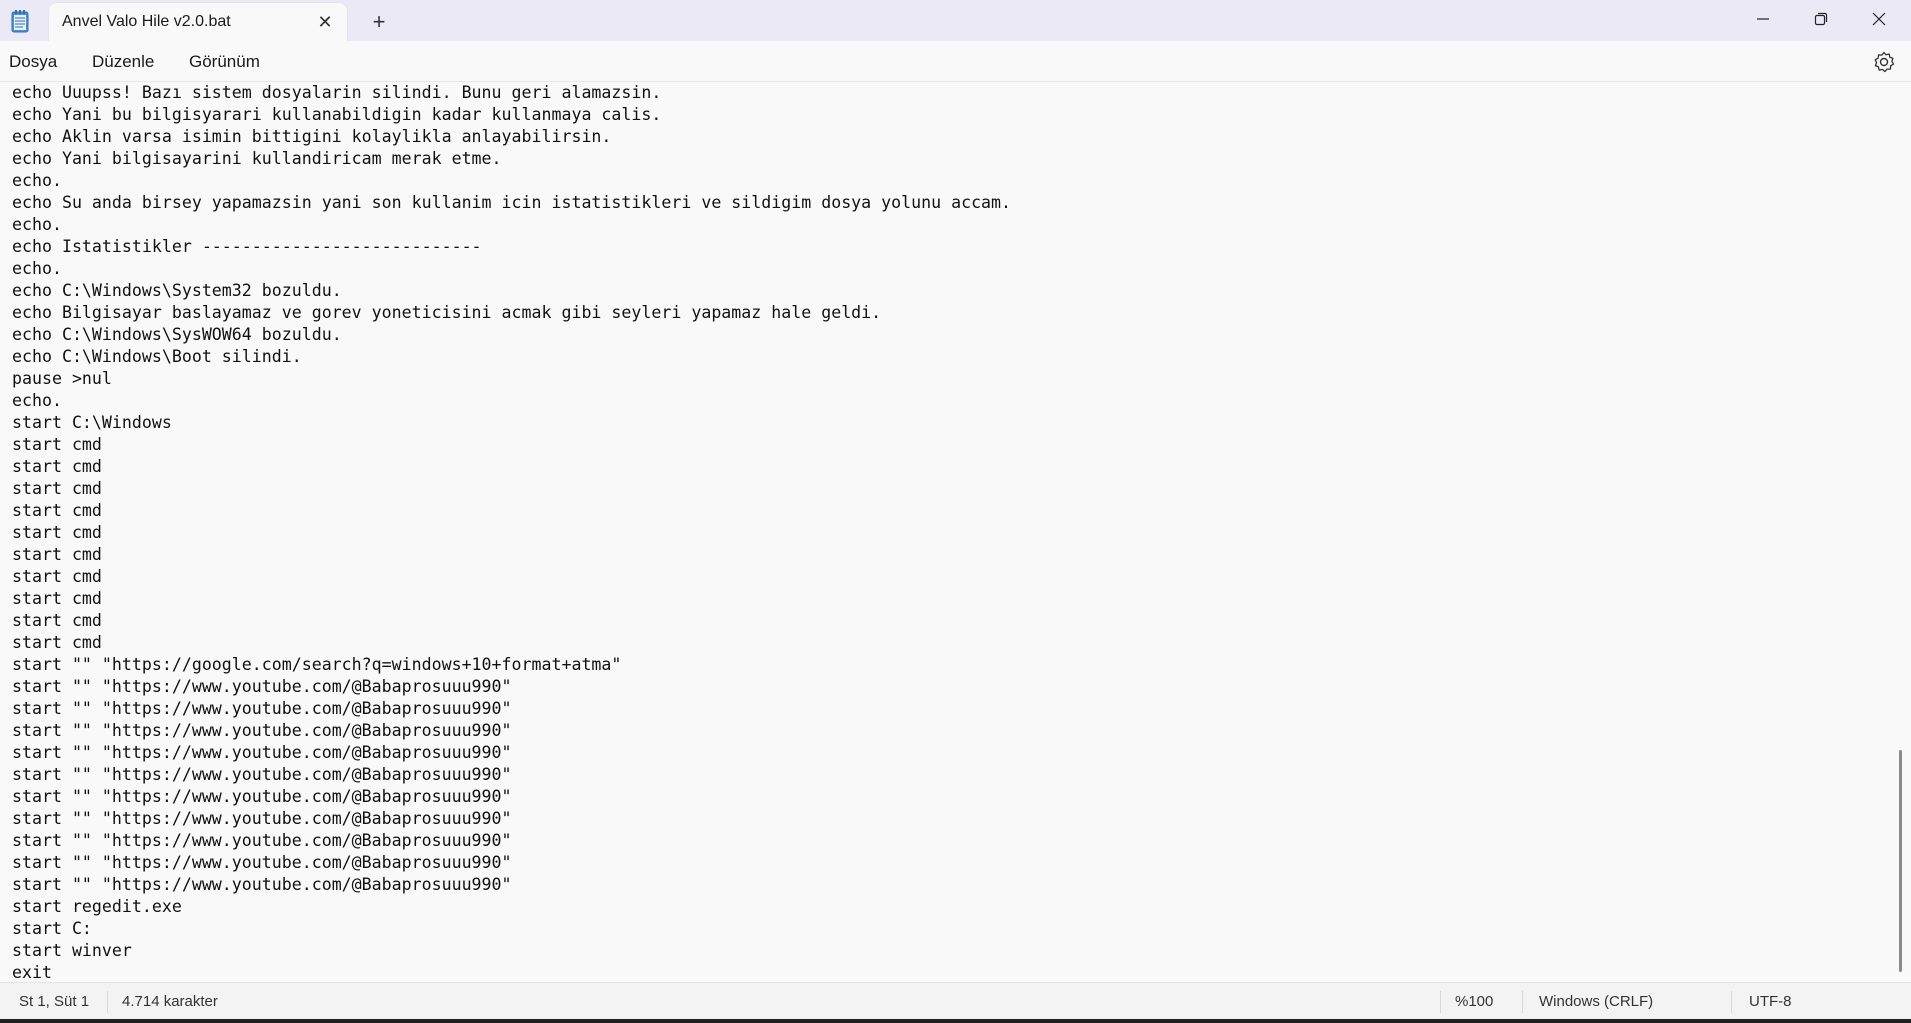  Describe the element at coordinates (1770, 1001) in the screenshot. I see `encoding: UTF-8` at that location.